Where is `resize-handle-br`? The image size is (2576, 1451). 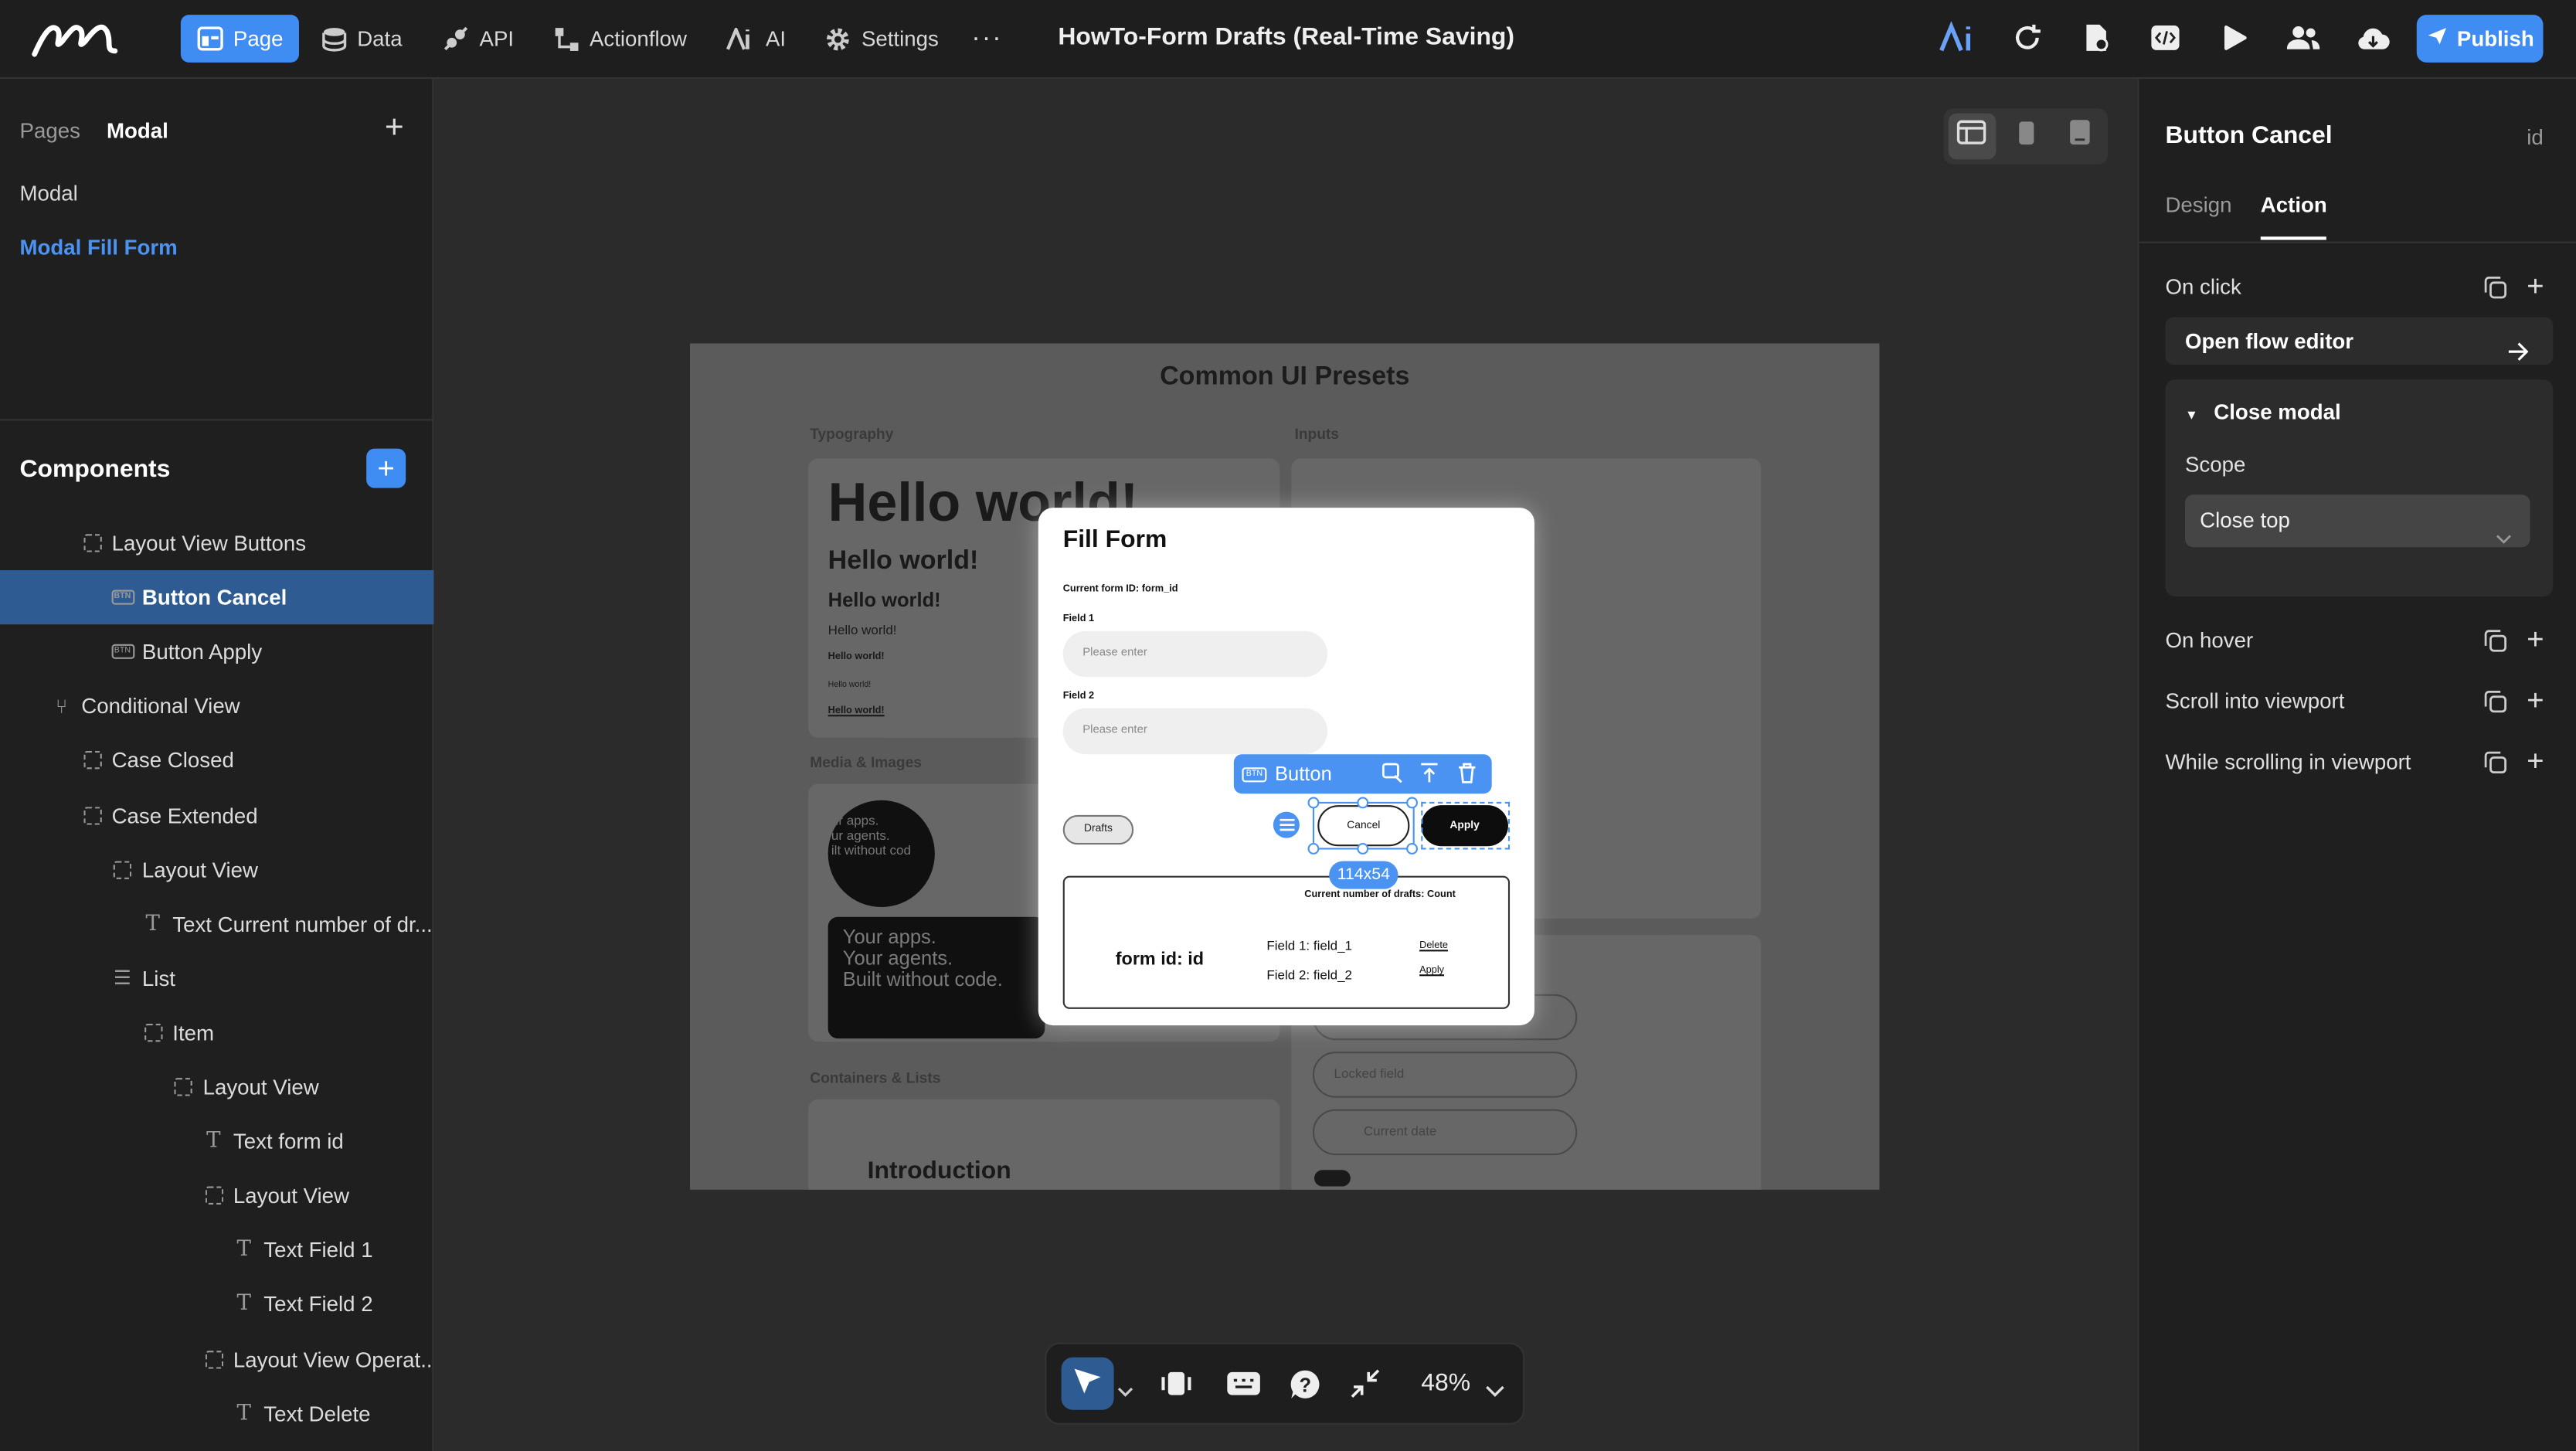
resize-handle-br is located at coordinates (1412, 849).